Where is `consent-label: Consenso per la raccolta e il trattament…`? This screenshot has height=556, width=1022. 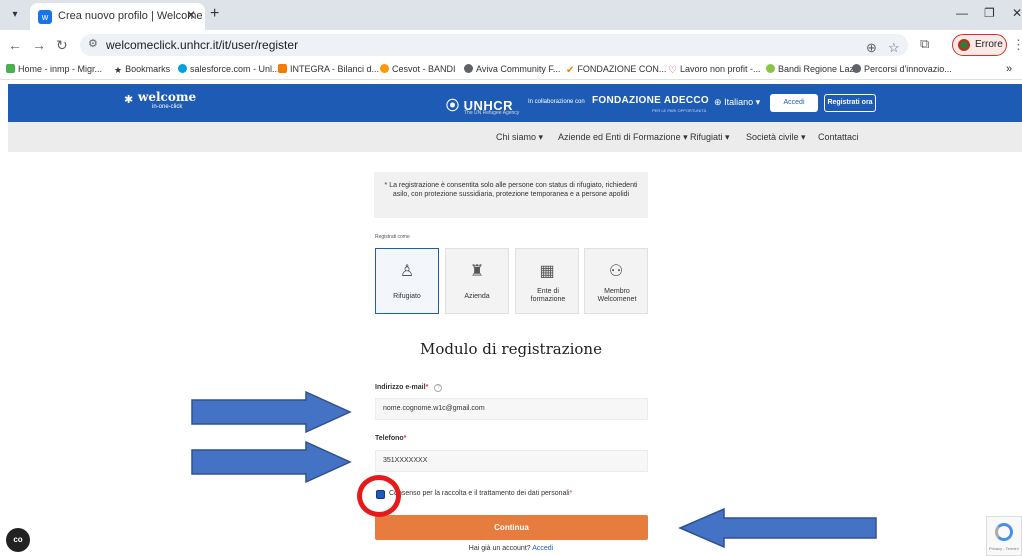 consent-label: Consenso per la raccolta e il trattament… is located at coordinates (481, 493).